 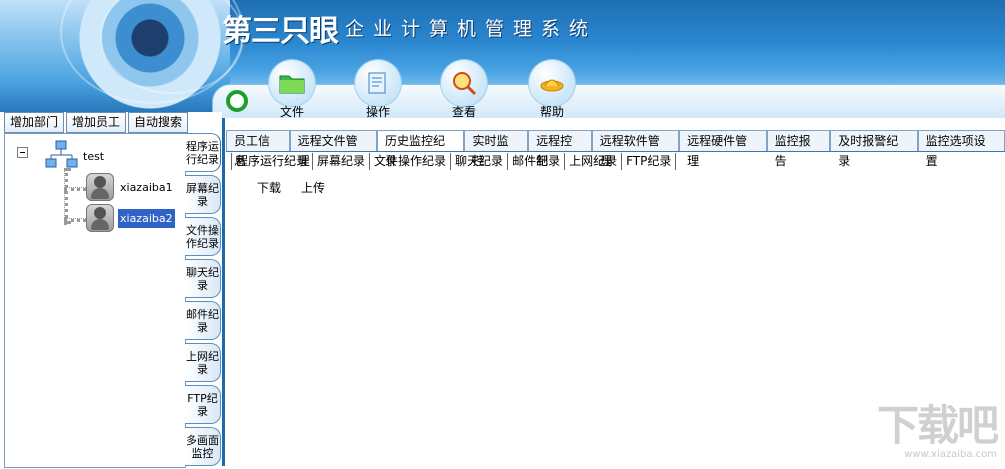 What do you see at coordinates (203, 194) in the screenshot?
I see `side-tab-screen-log: 屏幕纪录` at bounding box center [203, 194].